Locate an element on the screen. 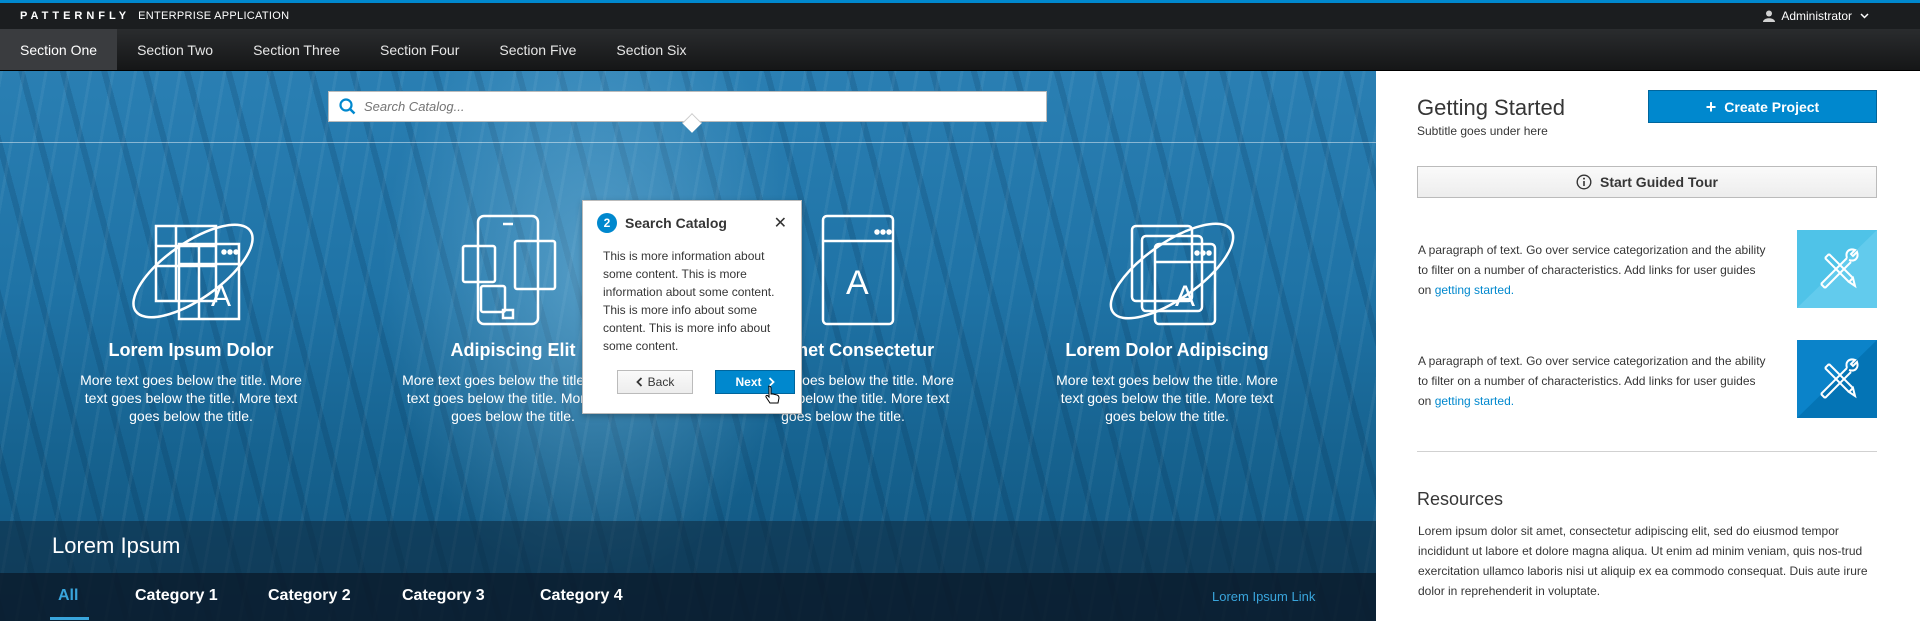  start-guided-tour-button: Start Guided Tour is located at coordinates (1647, 182).